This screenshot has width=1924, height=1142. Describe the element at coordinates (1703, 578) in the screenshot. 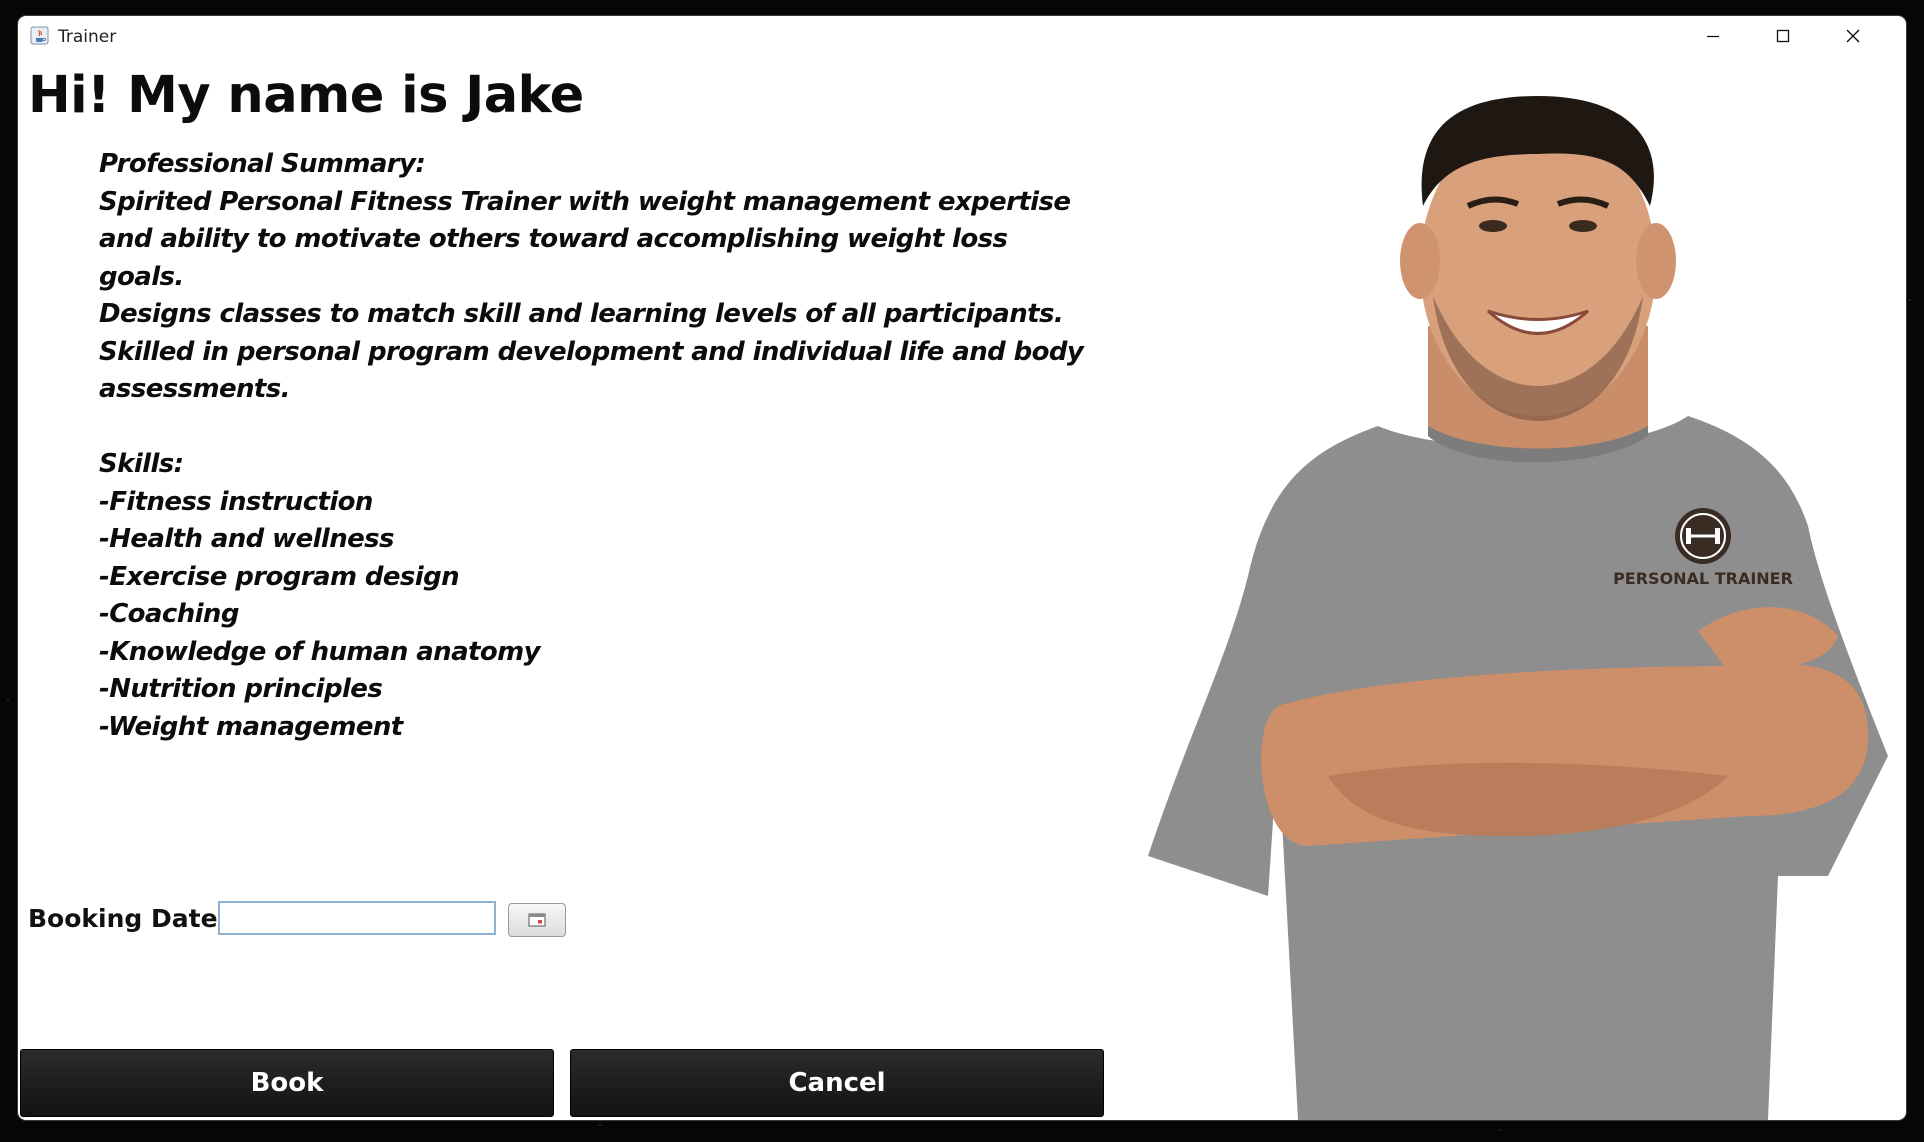

I see `shirt-print-text: PERSONAL TRAINER` at that location.